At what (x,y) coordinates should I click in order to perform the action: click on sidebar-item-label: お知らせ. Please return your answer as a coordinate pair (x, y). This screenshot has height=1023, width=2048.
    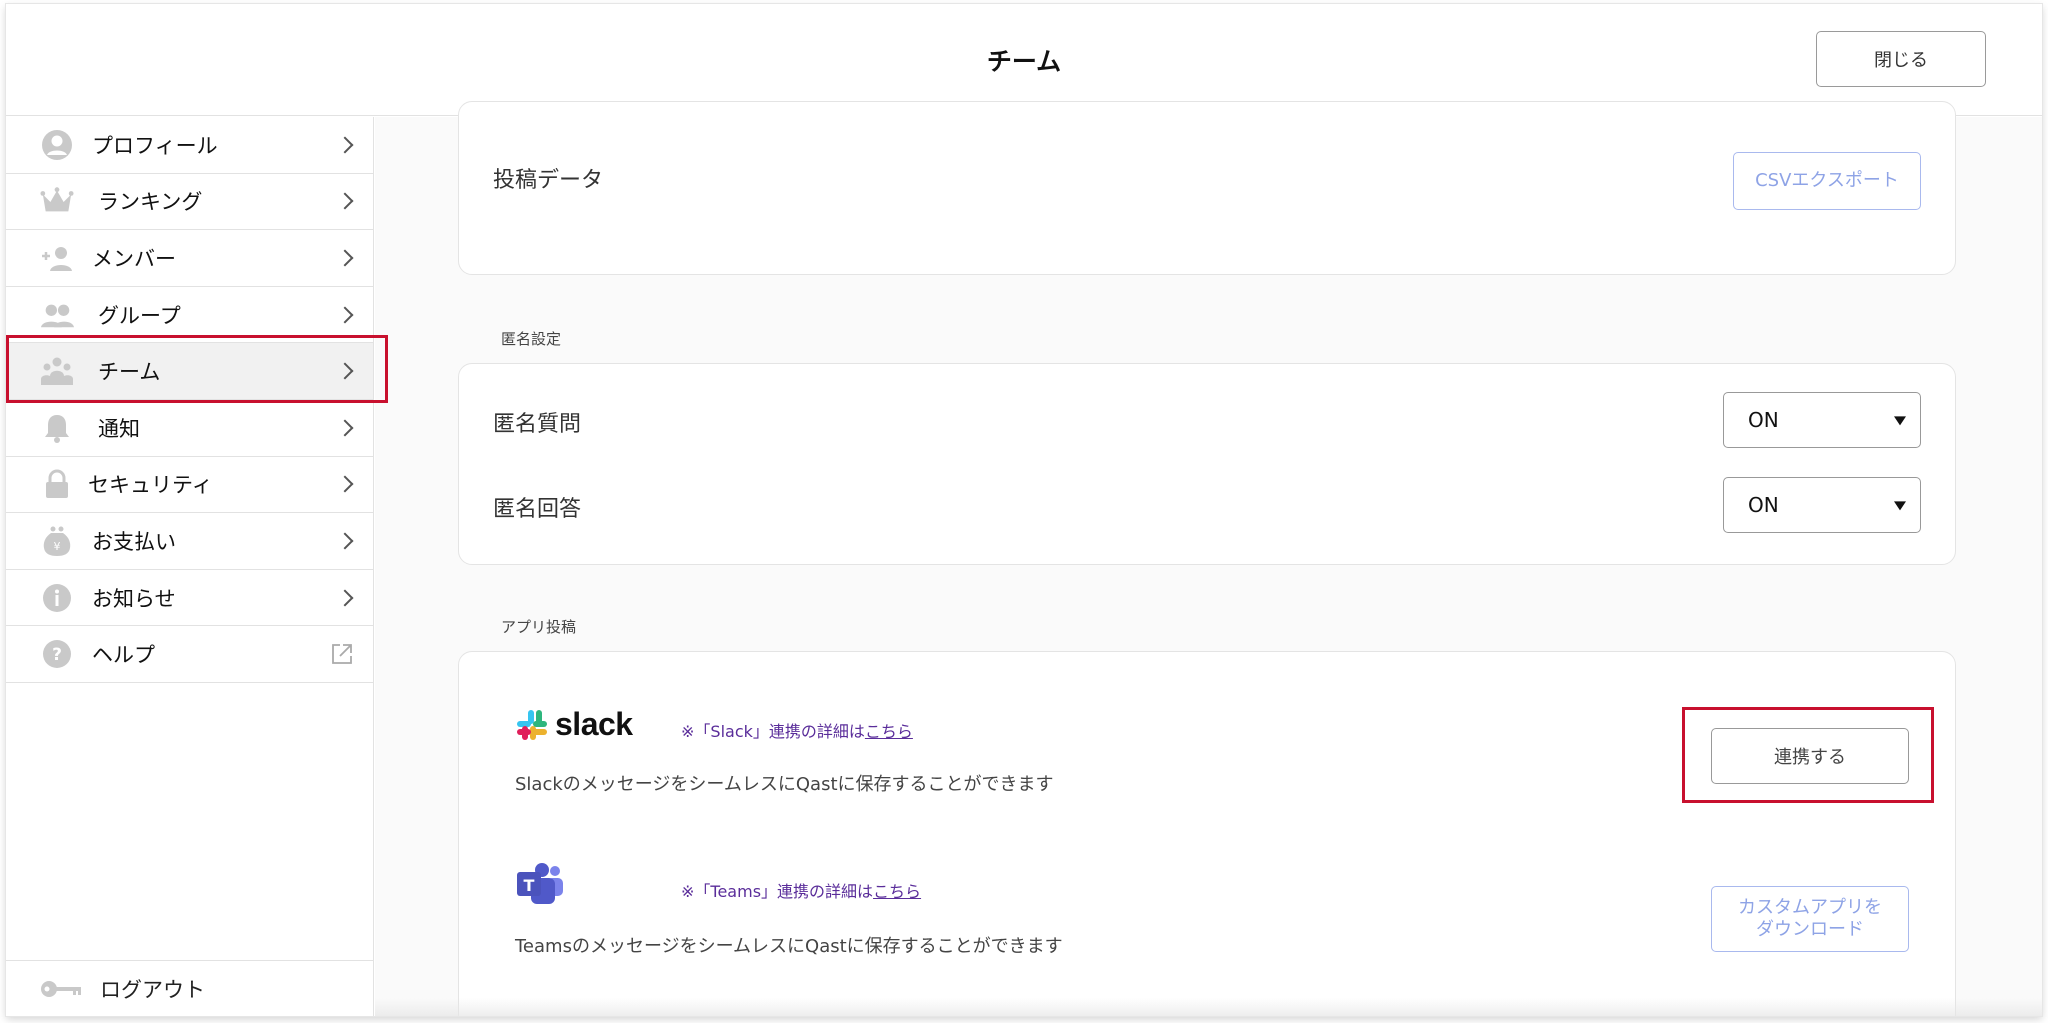
    Looking at the image, I should click on (134, 598).